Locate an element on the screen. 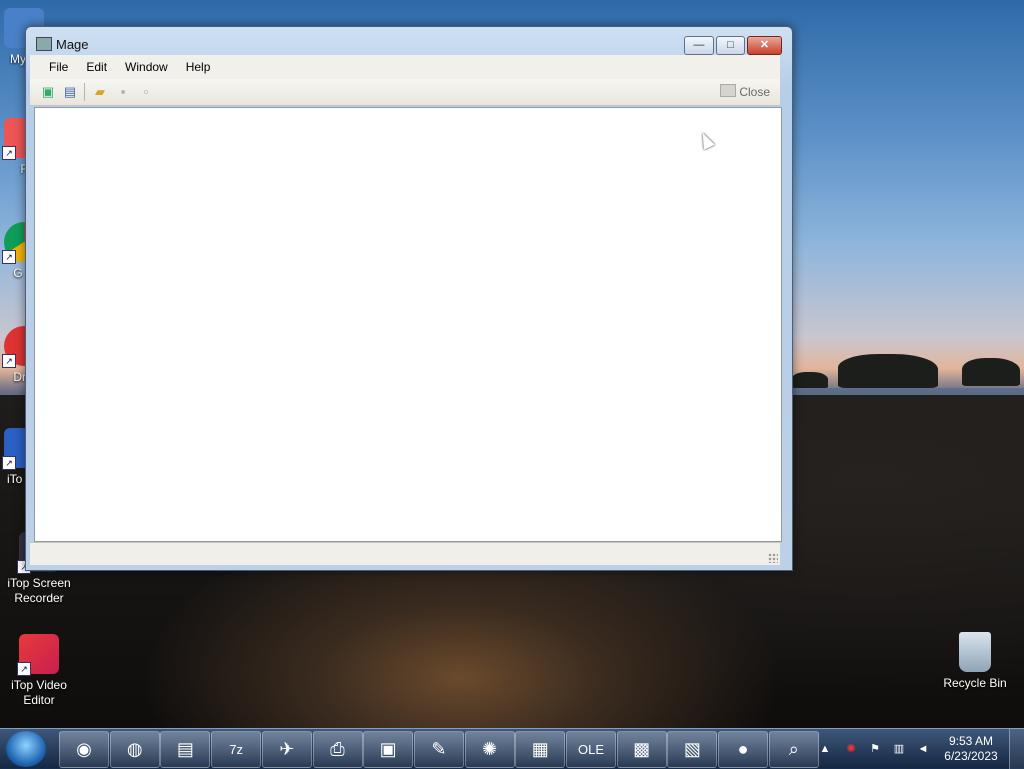 This screenshot has width=1024, height=769. settings-red-icon: ✺ is located at coordinates (489, 749).